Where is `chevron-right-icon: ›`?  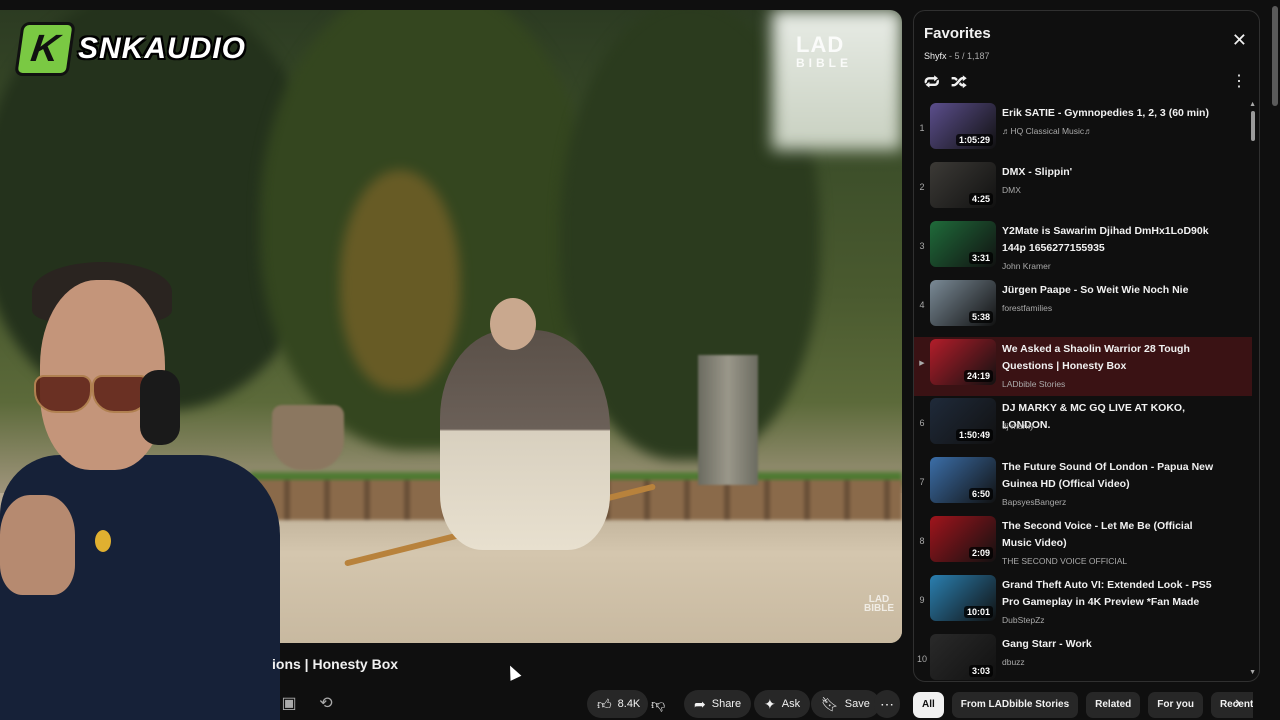
chevron-right-icon: › is located at coordinates (1237, 703).